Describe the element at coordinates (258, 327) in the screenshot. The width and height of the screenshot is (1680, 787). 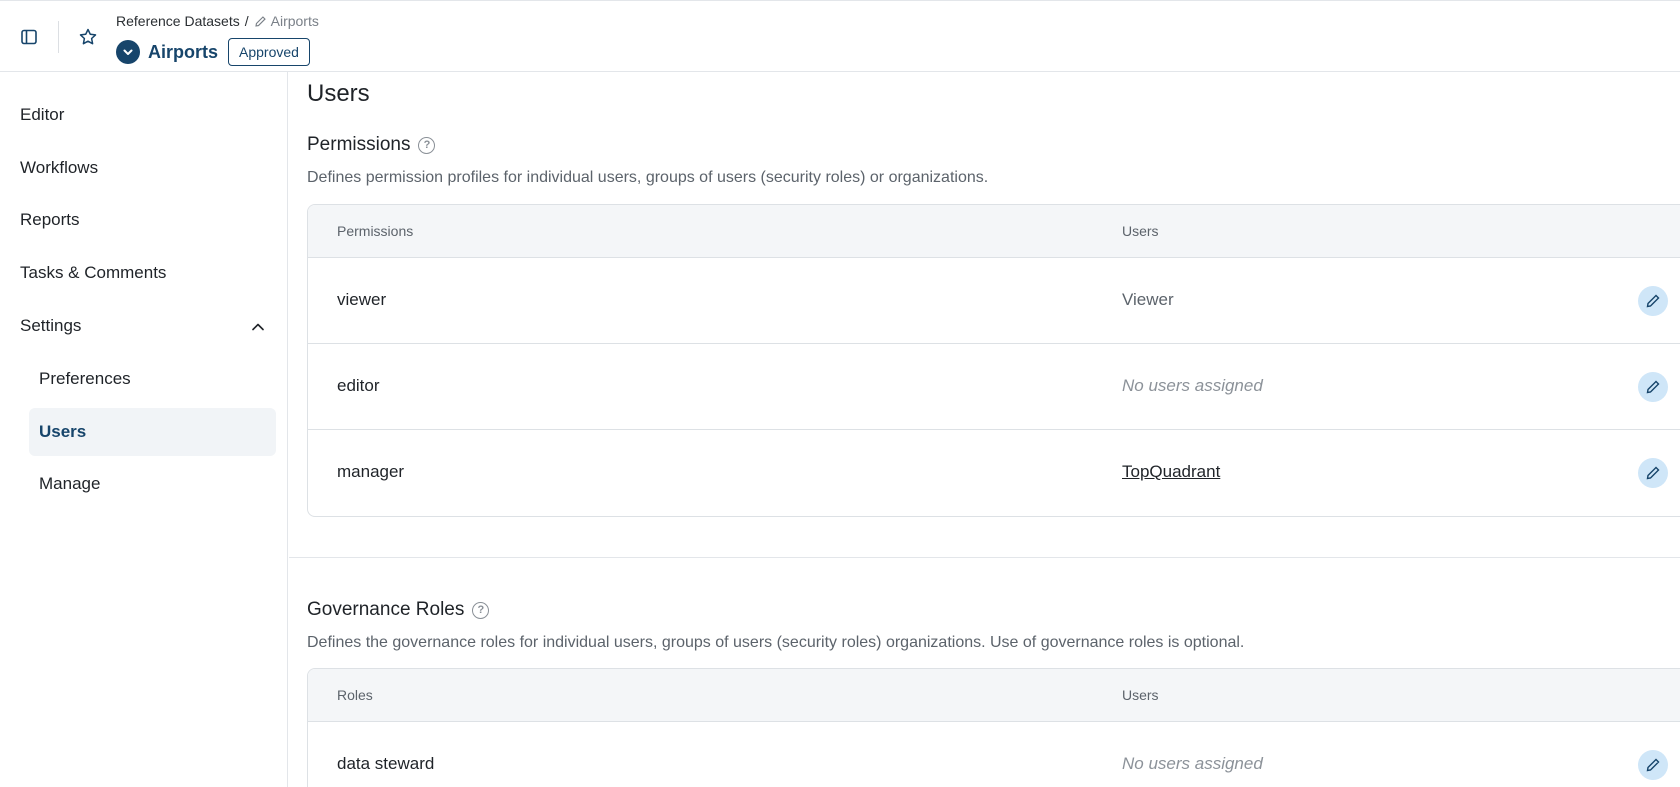
I see `chevron-up-icon` at that location.